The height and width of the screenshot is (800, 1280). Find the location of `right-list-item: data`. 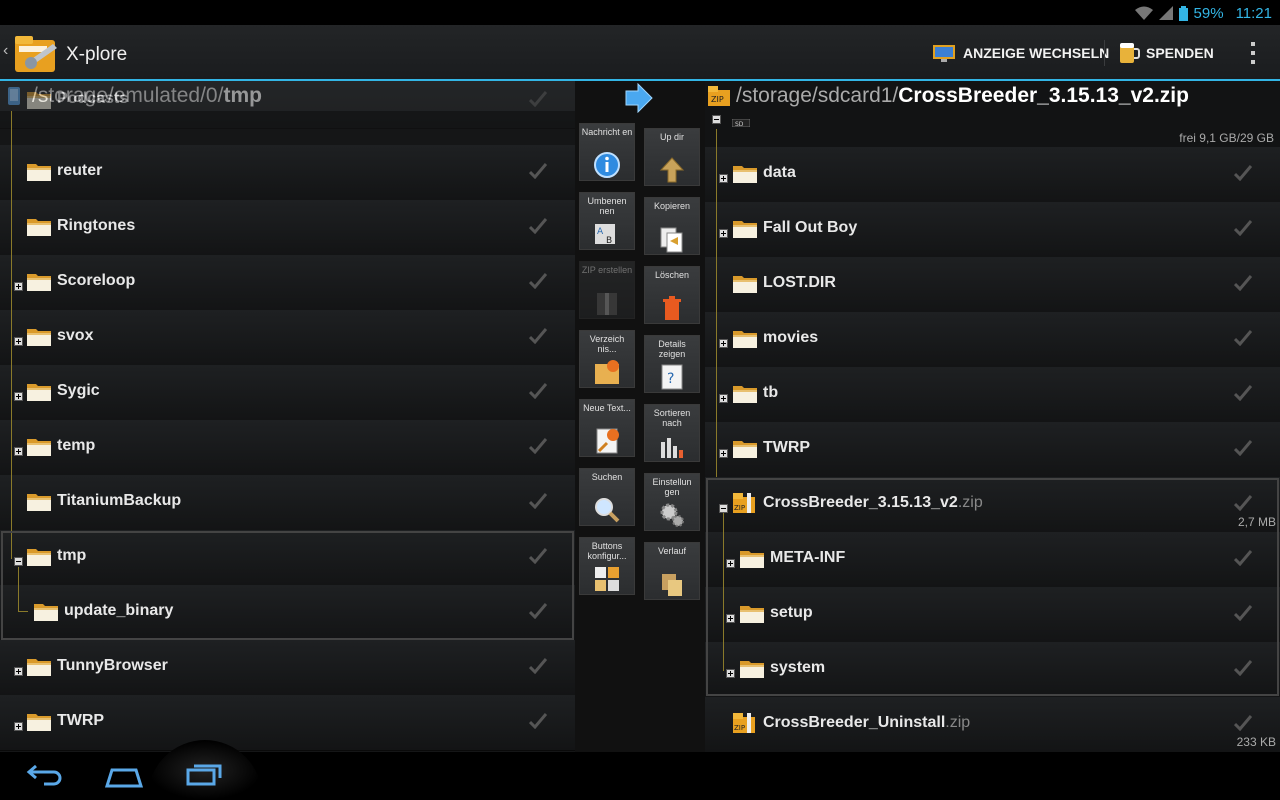

right-list-item: data is located at coordinates (992, 175).